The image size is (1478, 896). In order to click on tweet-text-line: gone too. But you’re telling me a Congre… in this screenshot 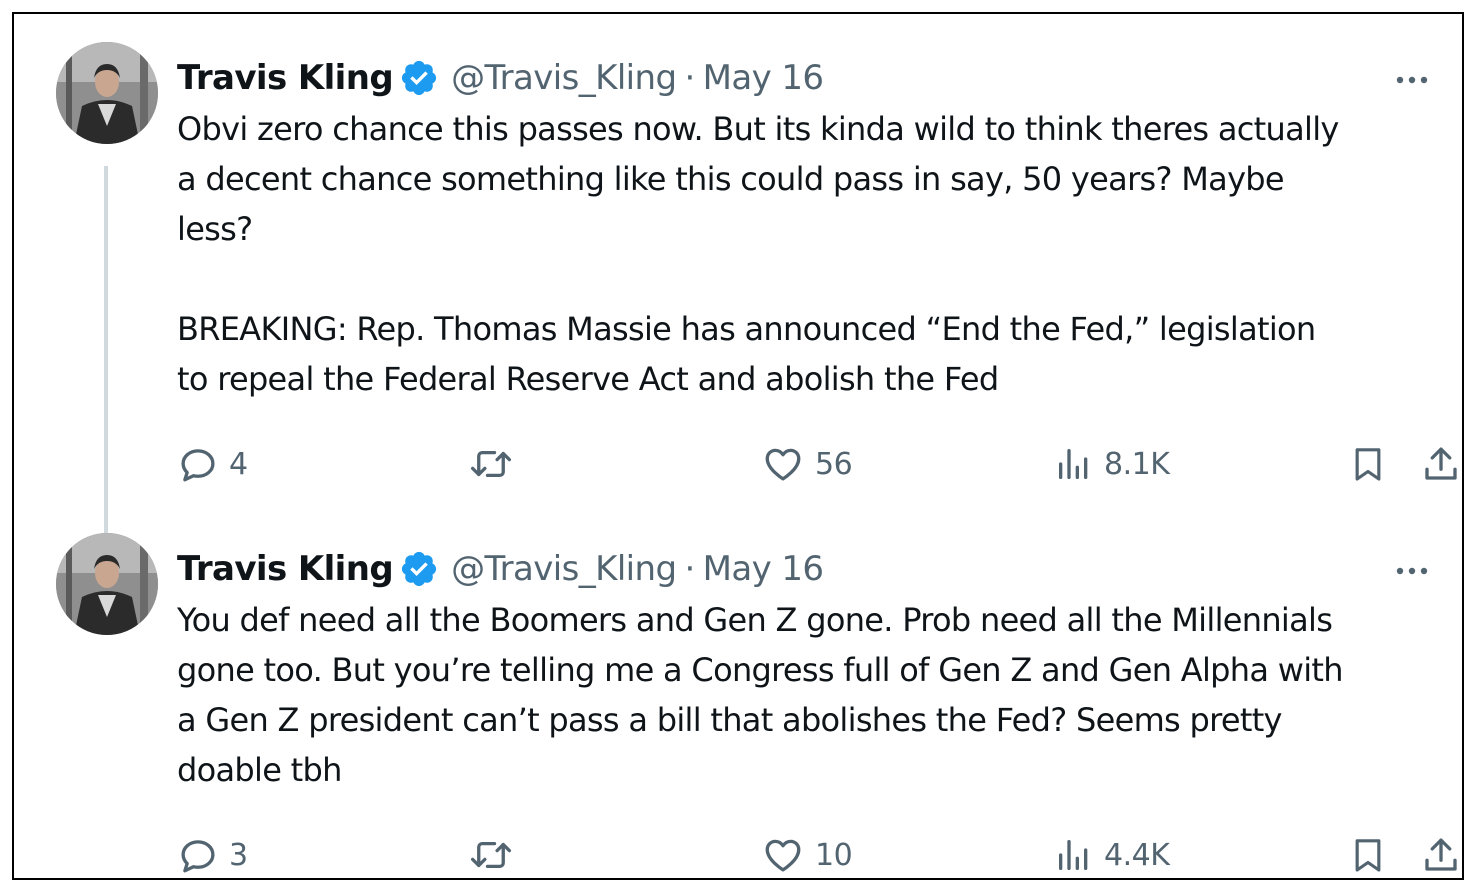, I will do `click(760, 670)`.